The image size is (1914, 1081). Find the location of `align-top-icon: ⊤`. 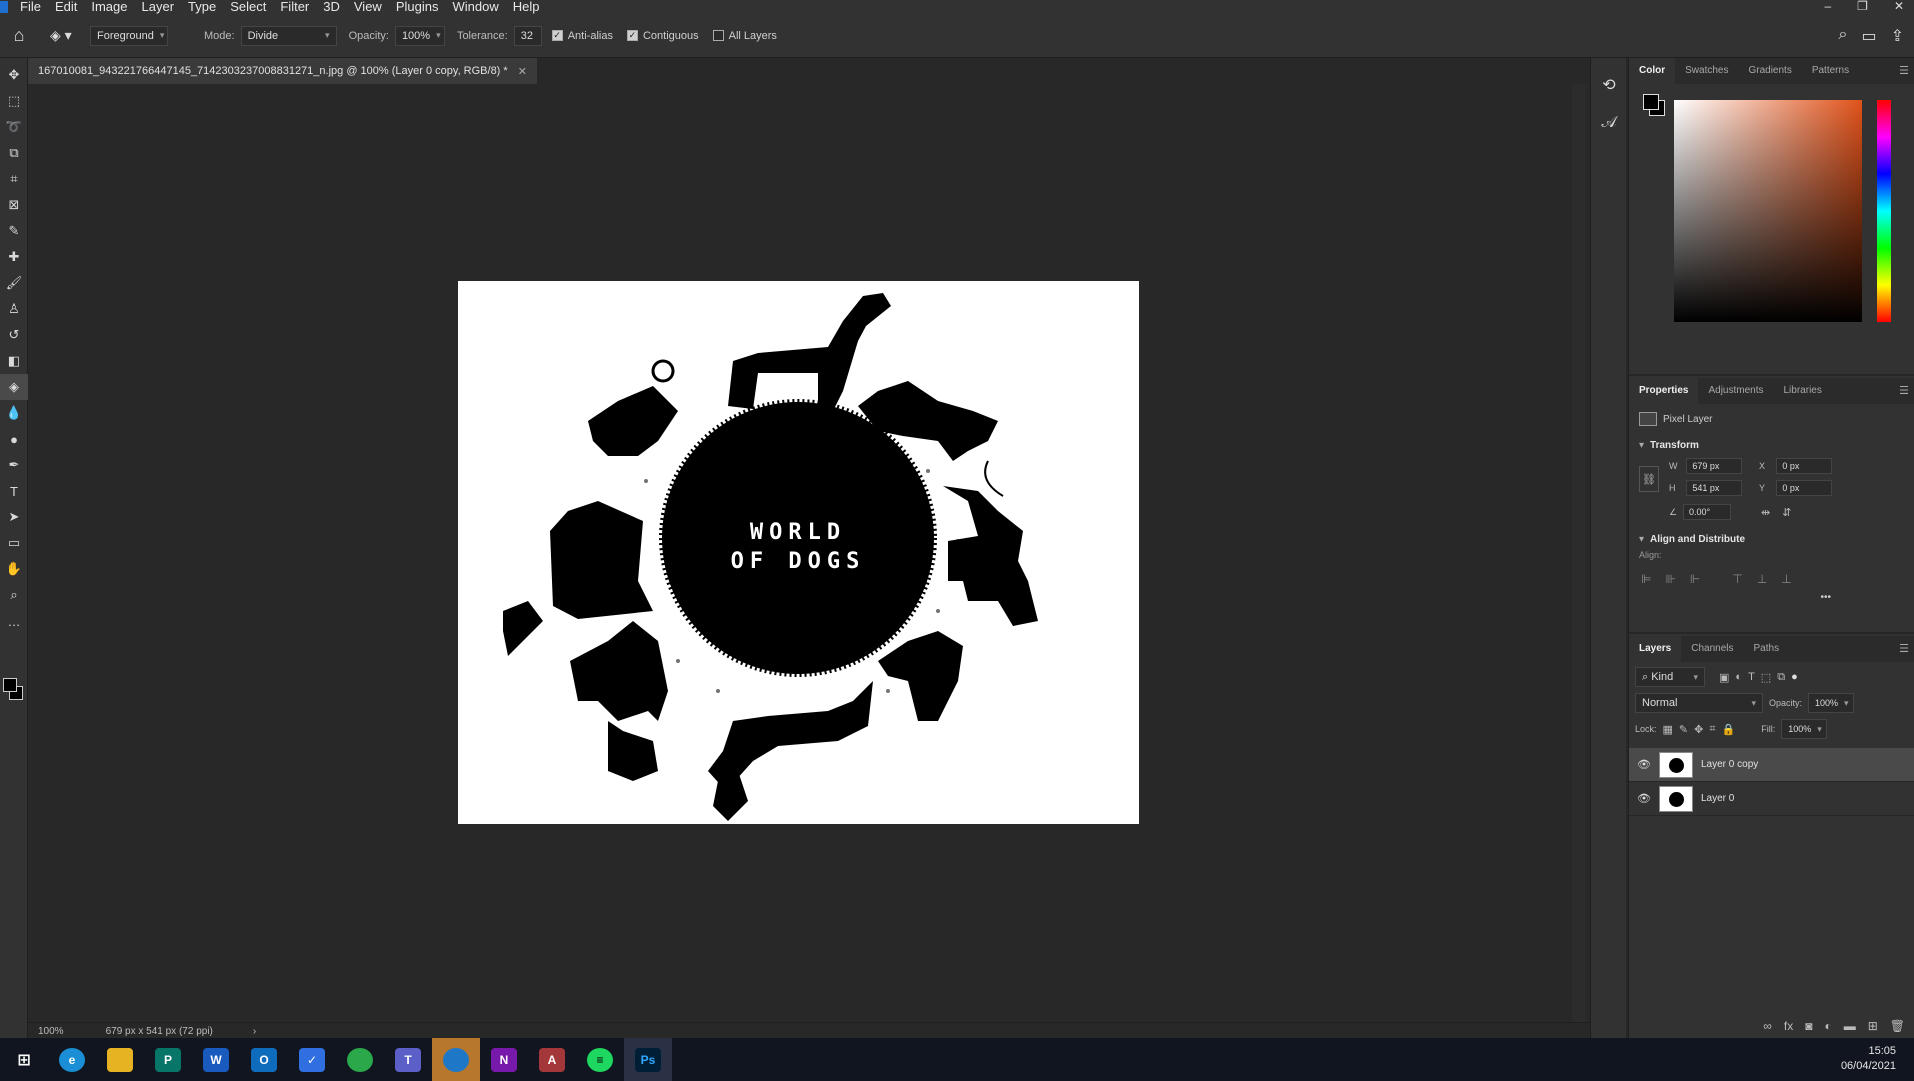

align-top-icon: ⊤ is located at coordinates (1737, 579).